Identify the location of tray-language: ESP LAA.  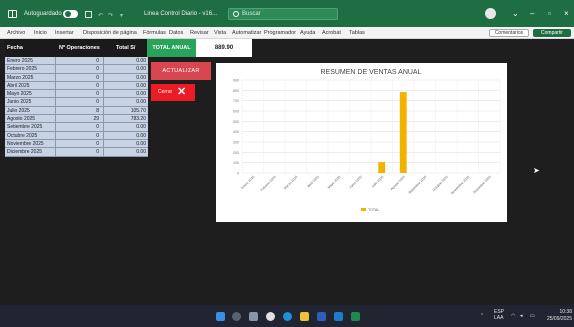
(501, 315).